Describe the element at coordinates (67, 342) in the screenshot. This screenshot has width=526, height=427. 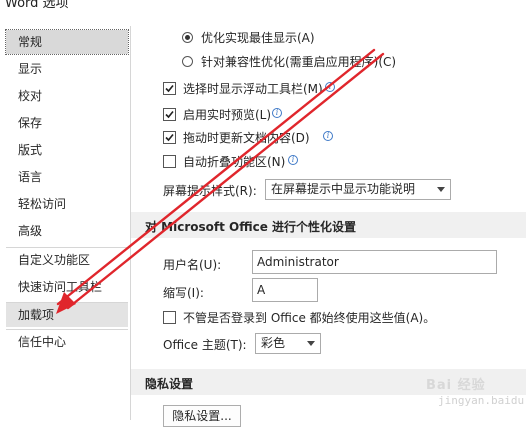
I see `sidebar-item-trust-center: 信任中心` at that location.